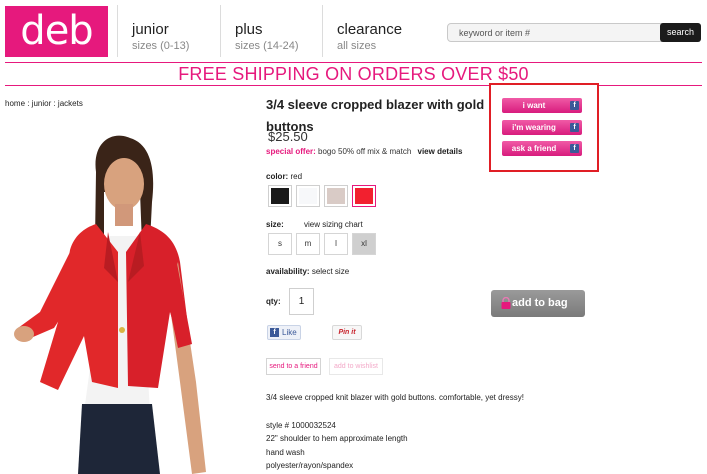 This screenshot has height=474, width=707. Describe the element at coordinates (301, 301) in the screenshot. I see `quantity-input: 1` at that location.